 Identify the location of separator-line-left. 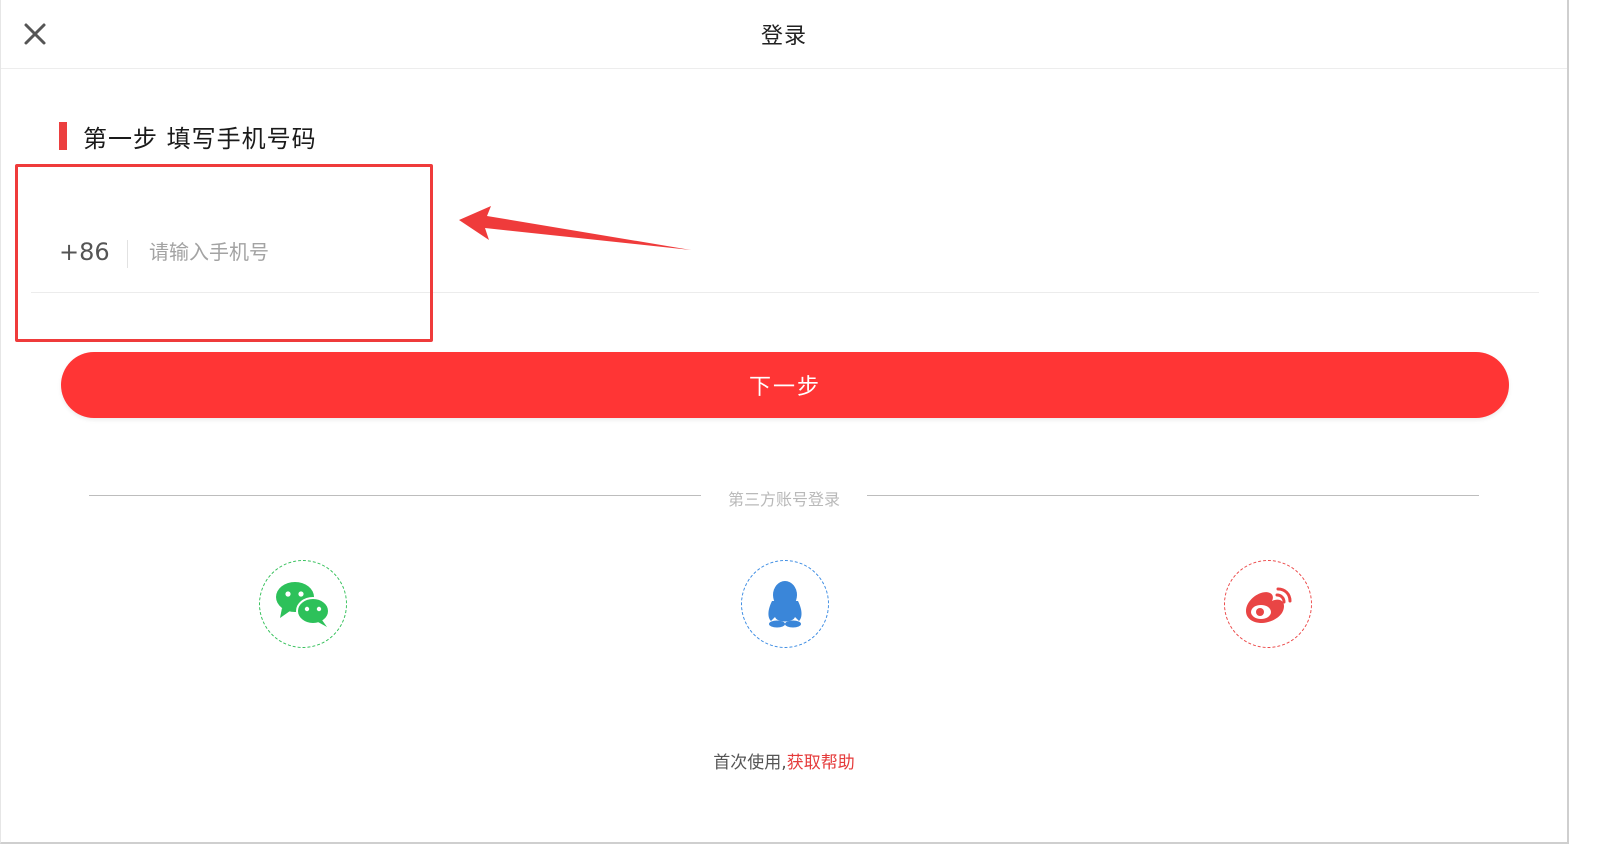
(395, 495).